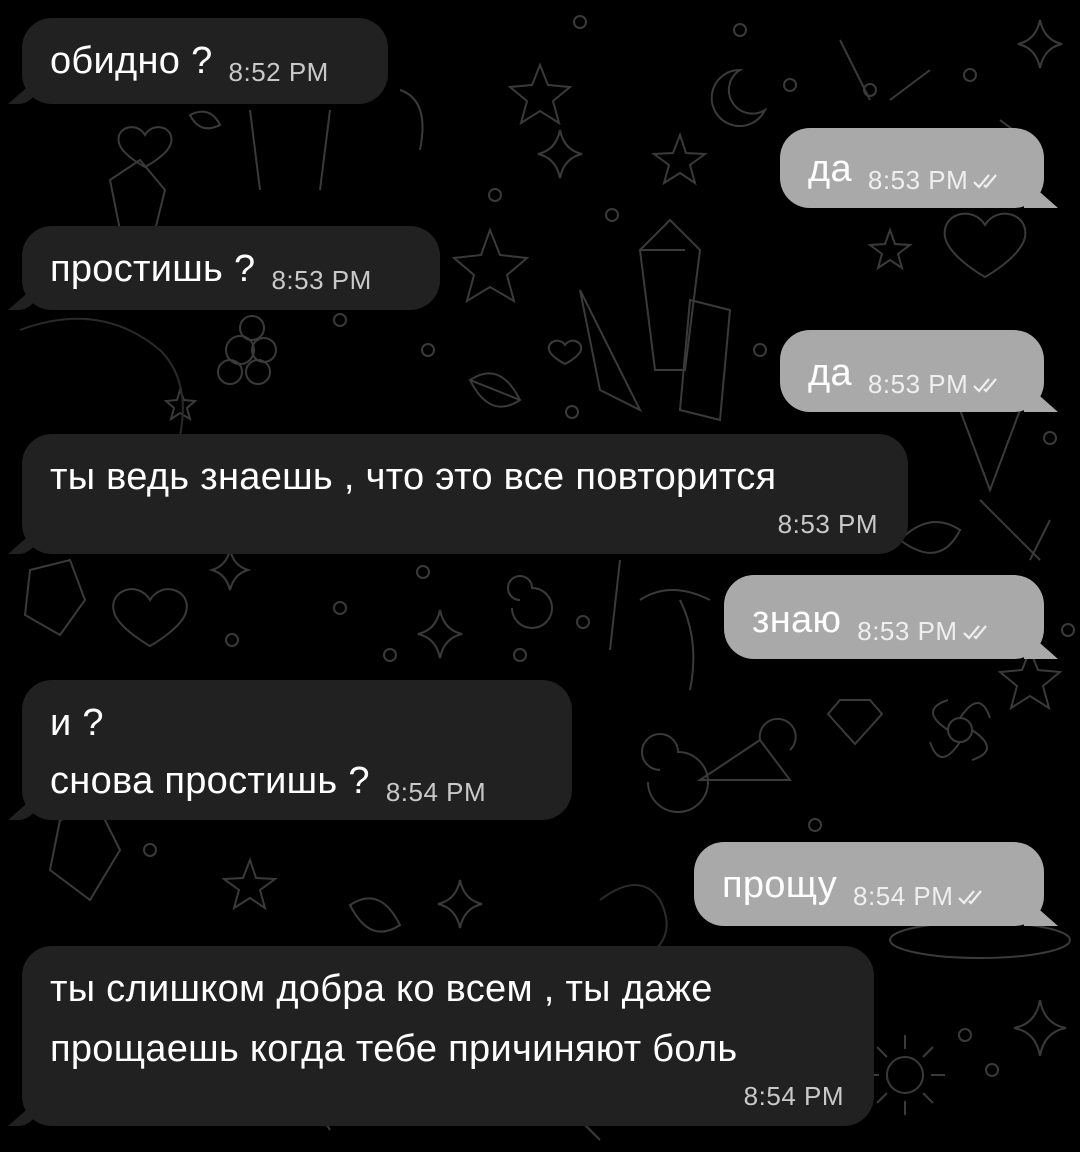  Describe the element at coordinates (77, 723) in the screenshot. I see `message-text-line: и ?` at that location.